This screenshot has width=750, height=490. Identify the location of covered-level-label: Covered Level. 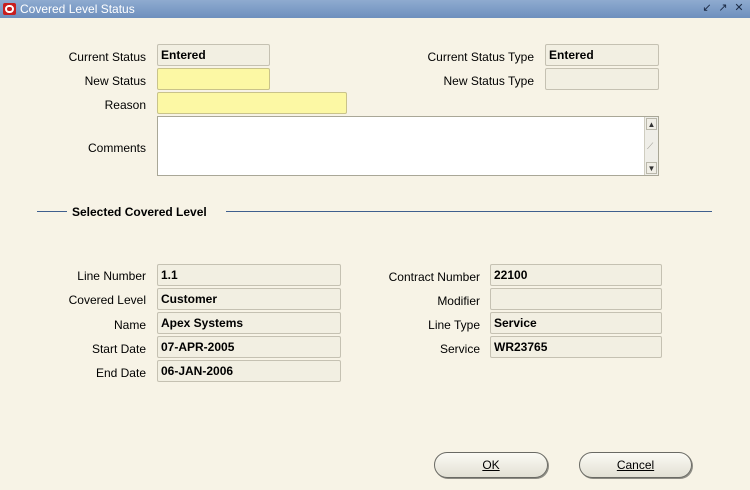
(107, 300).